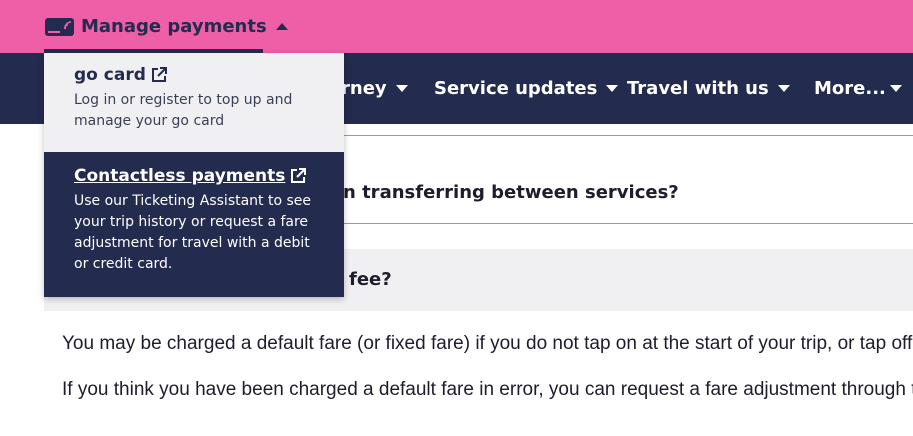 The height and width of the screenshot is (436, 913). What do you see at coordinates (370, 279) in the screenshot?
I see `accordion-question-fee: fee?` at bounding box center [370, 279].